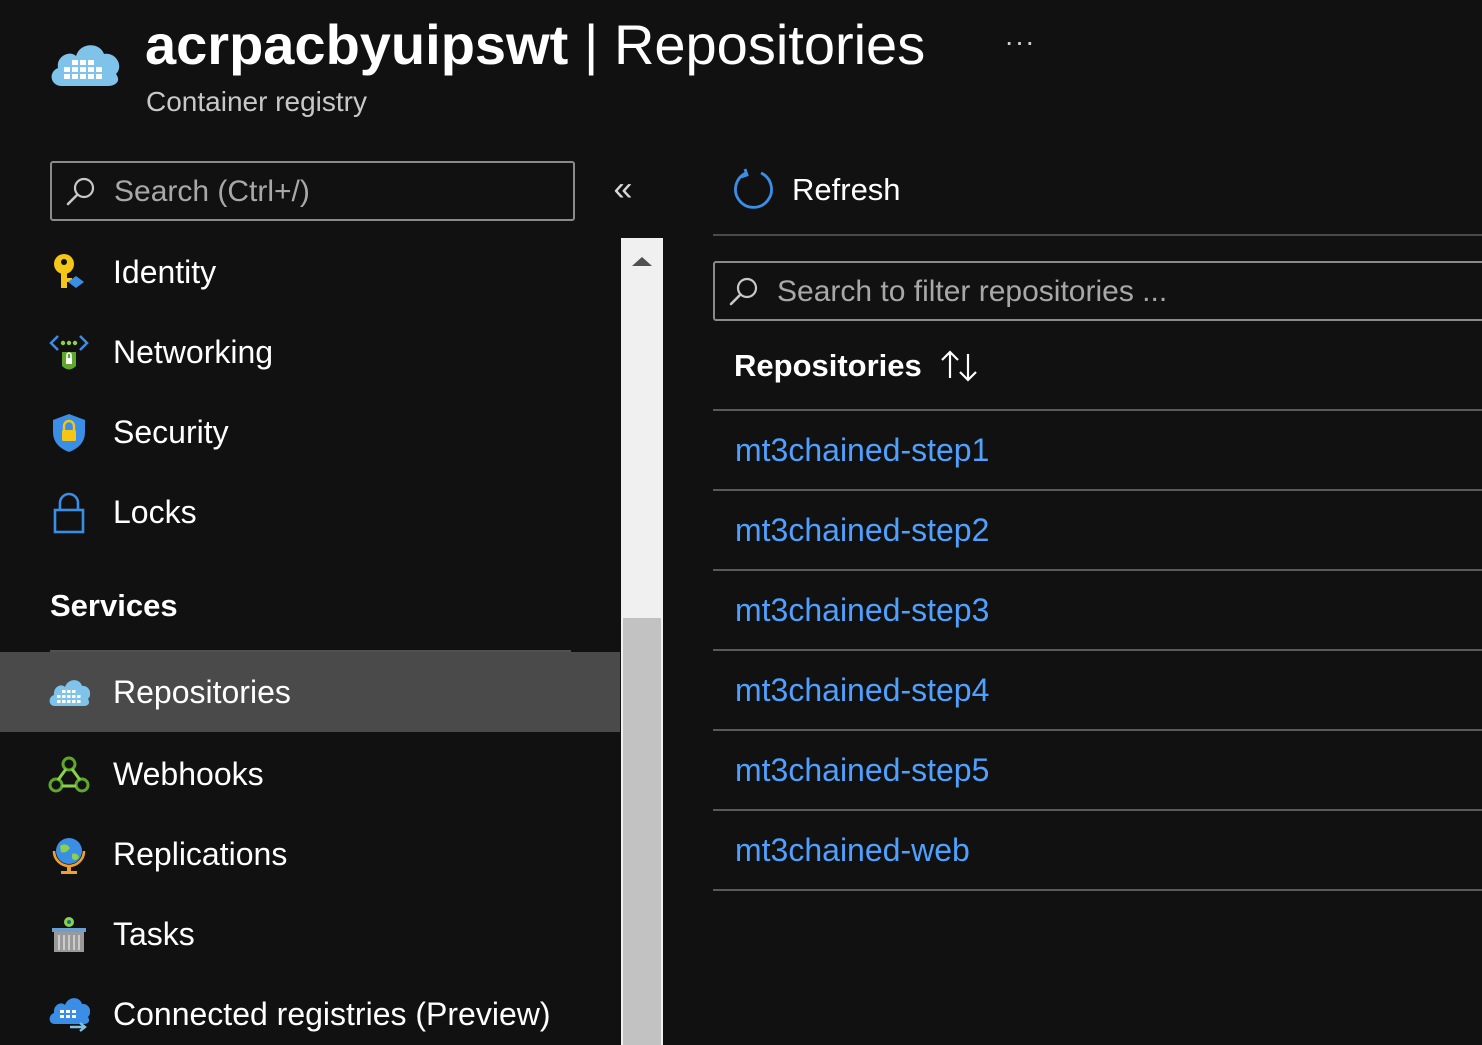 This screenshot has height=1045, width=1482. I want to click on repository-filter-box, so click(1097, 291).